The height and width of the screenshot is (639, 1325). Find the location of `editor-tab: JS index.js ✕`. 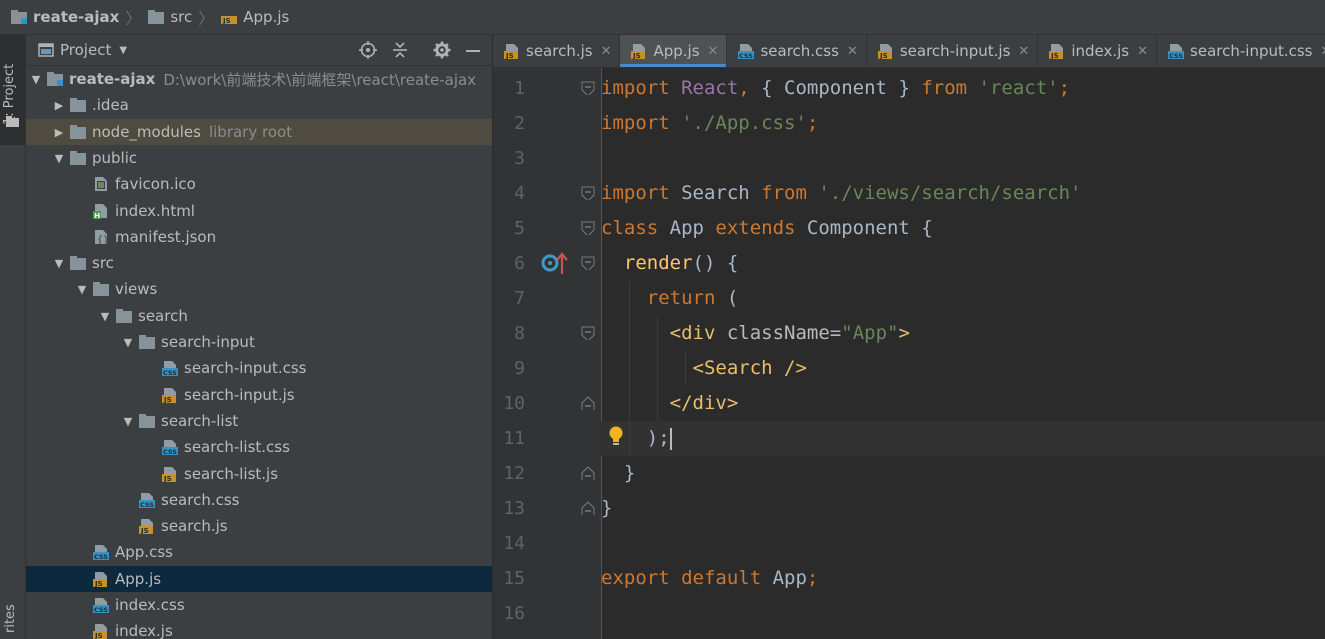

editor-tab: JS index.js ✕ is located at coordinates (1098, 51).